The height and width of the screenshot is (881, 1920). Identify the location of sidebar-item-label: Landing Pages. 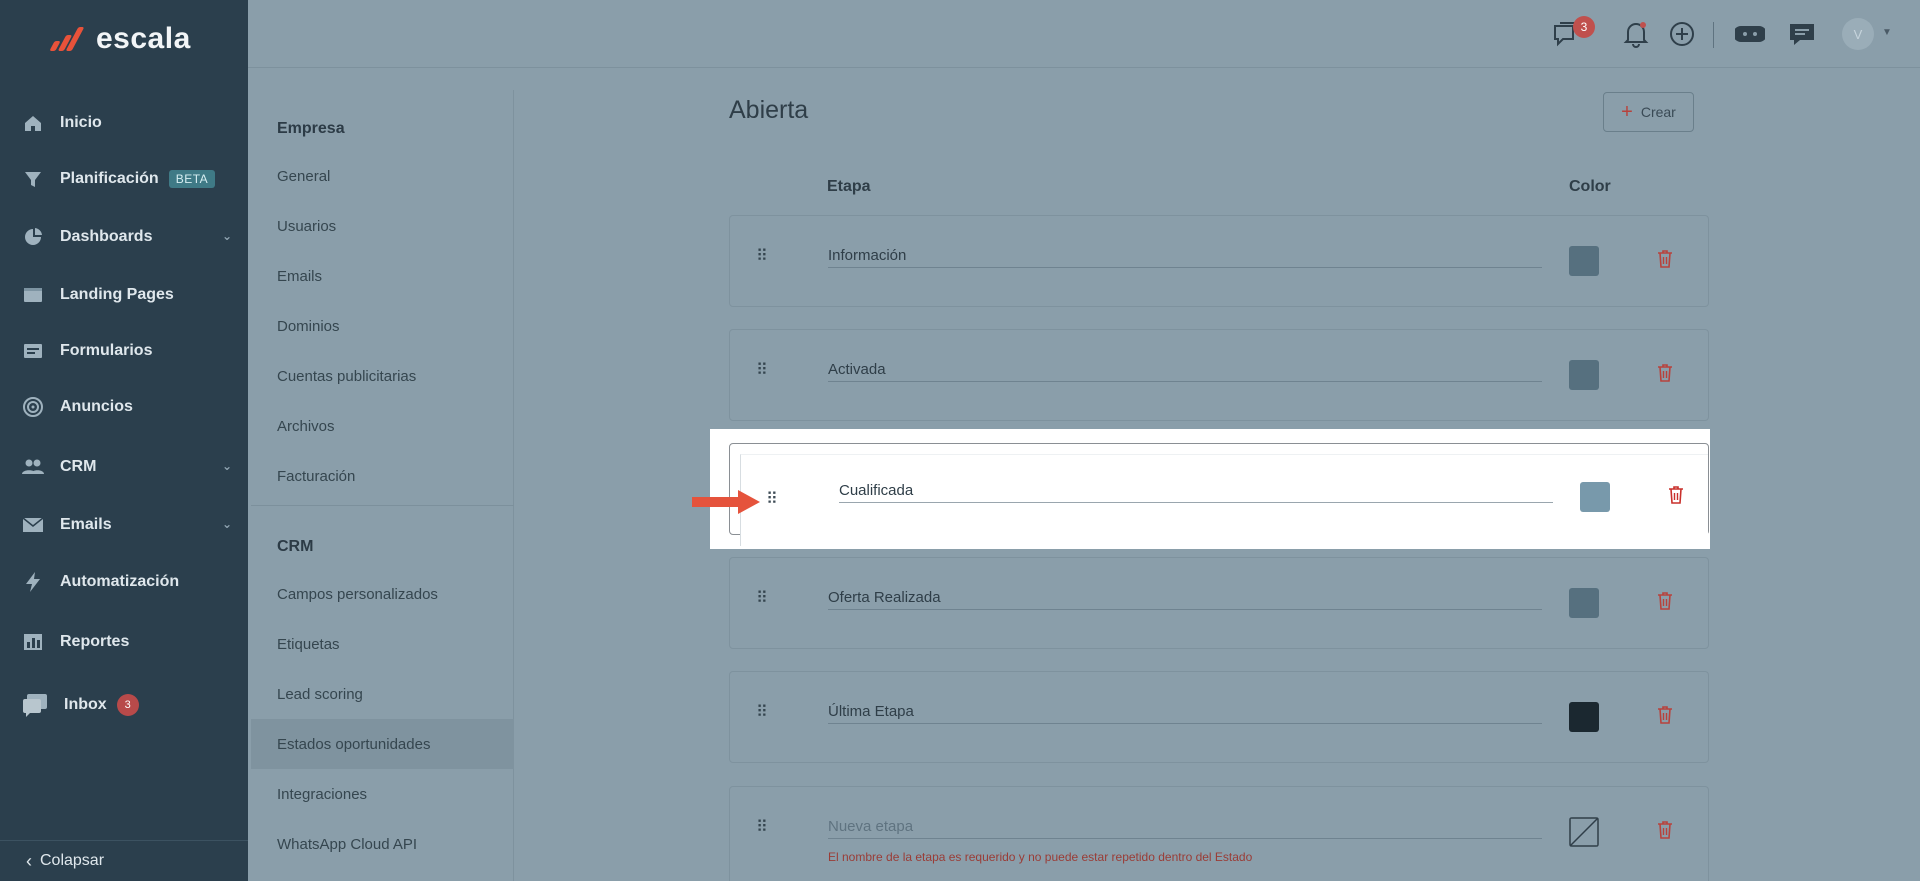
(117, 294).